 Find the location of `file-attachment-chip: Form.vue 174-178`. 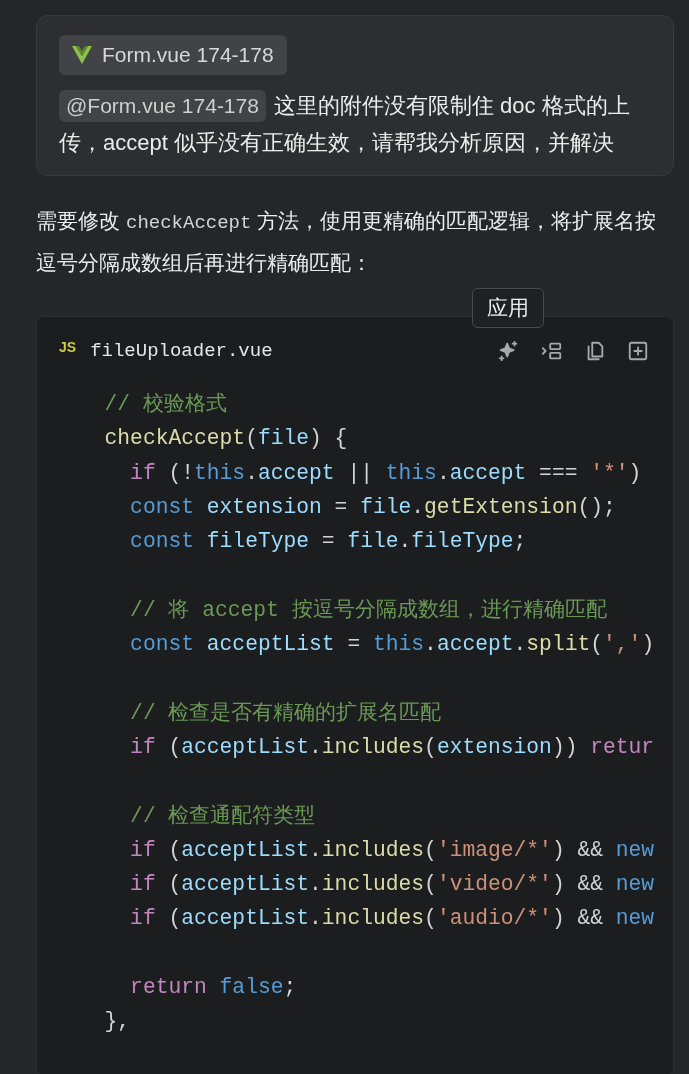

file-attachment-chip: Form.vue 174-178 is located at coordinates (173, 55).